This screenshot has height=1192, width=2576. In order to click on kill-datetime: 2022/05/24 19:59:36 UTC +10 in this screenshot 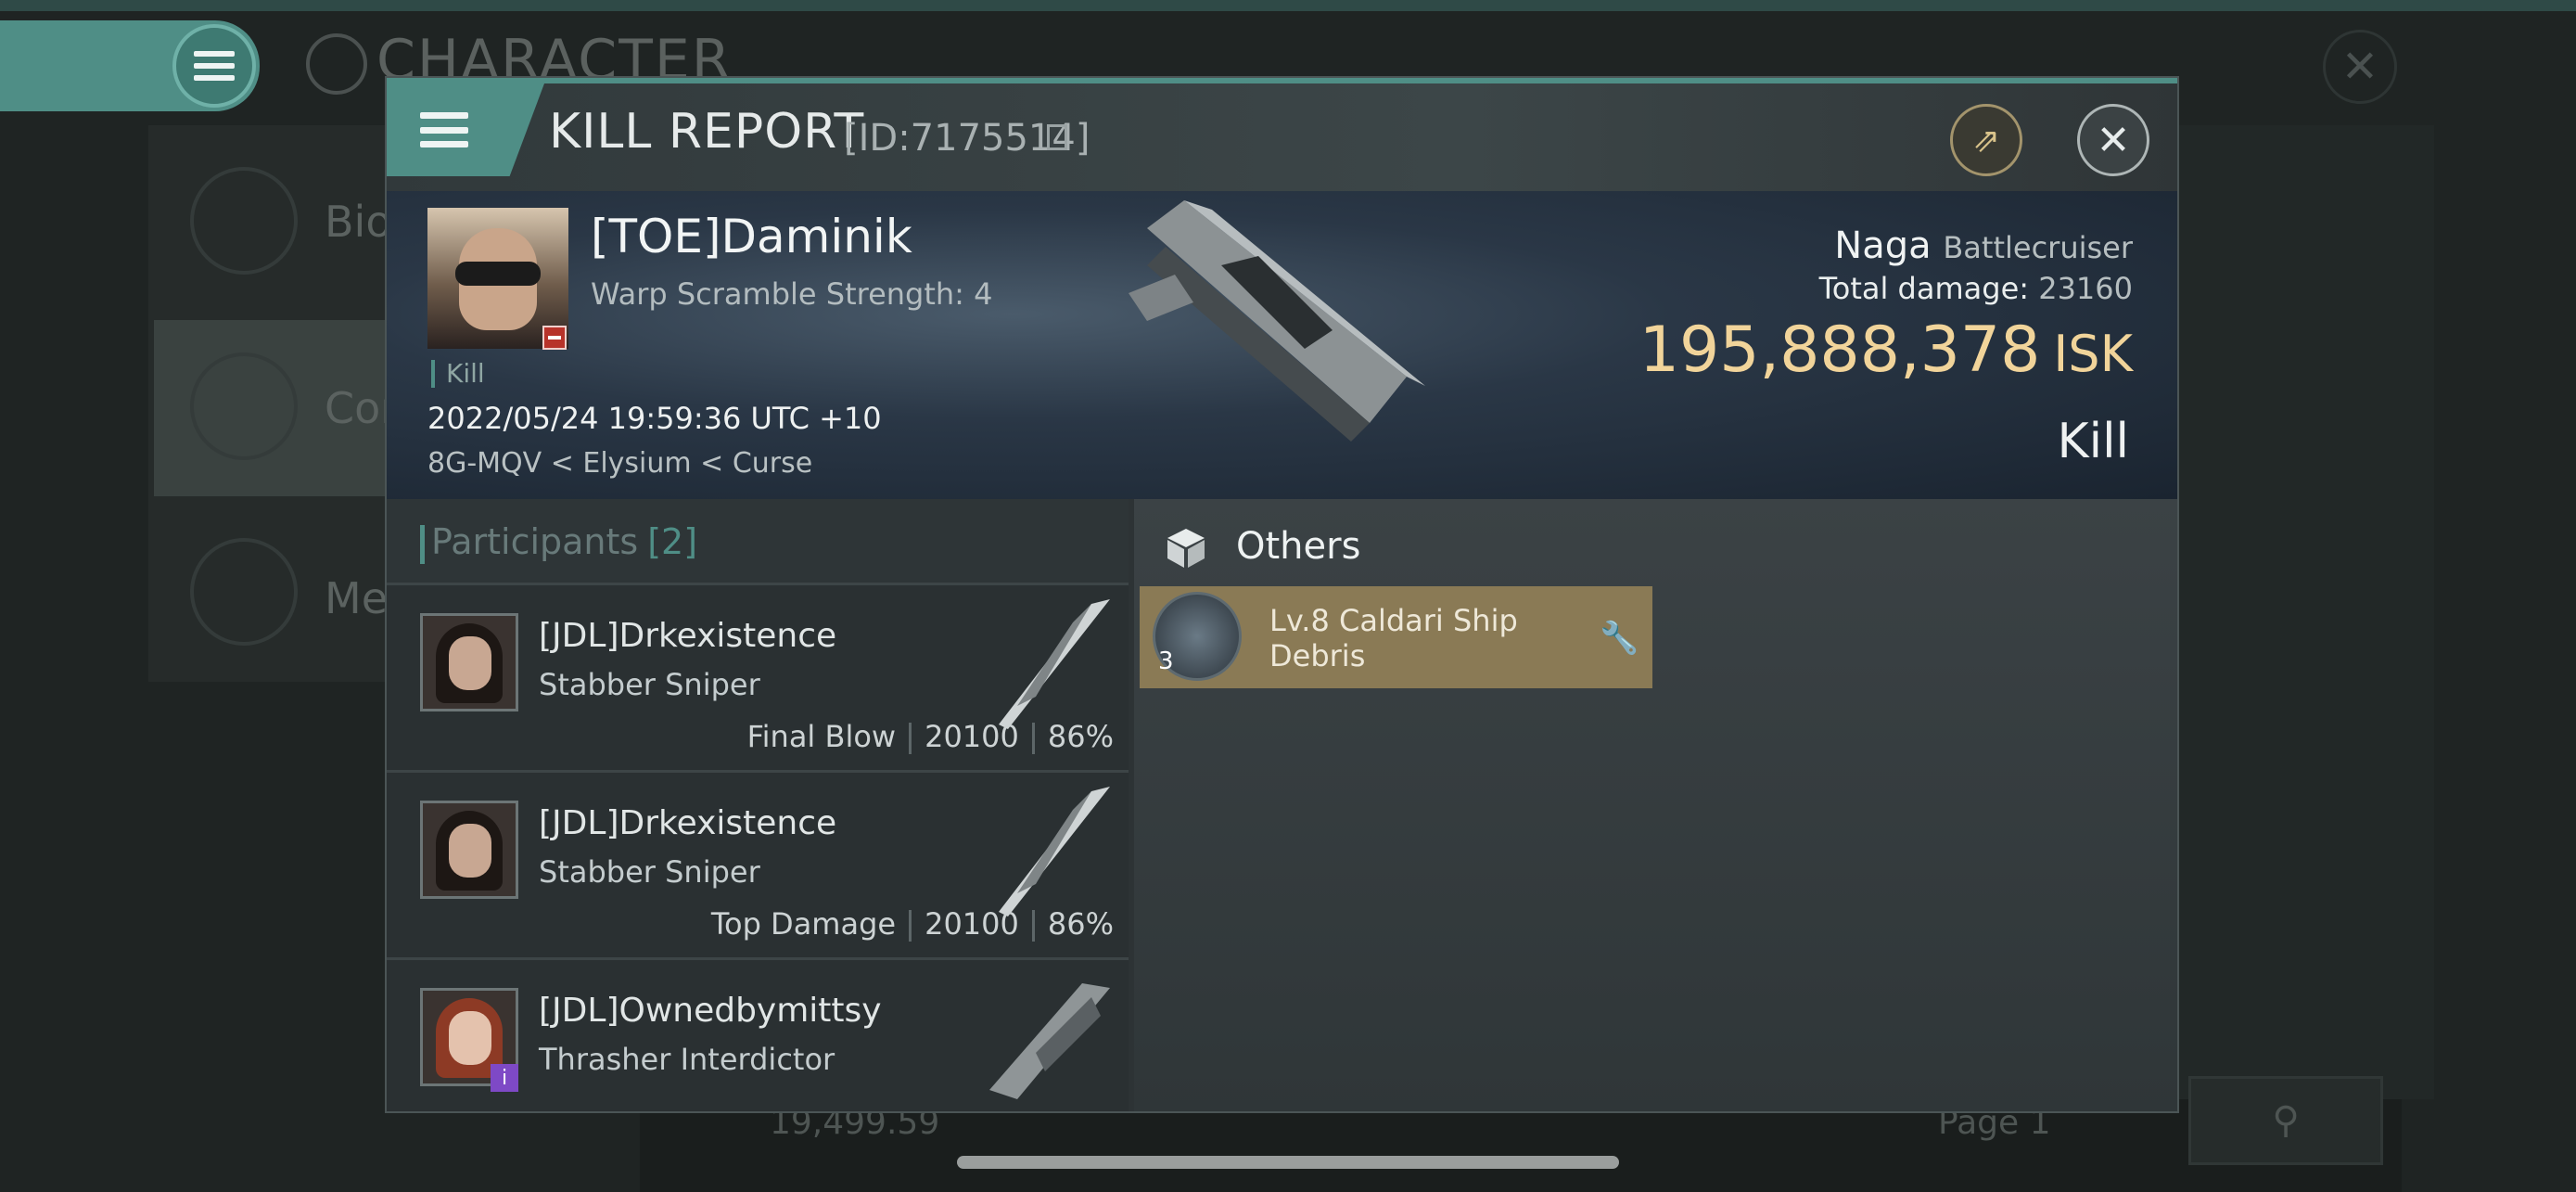, I will do `click(655, 418)`.